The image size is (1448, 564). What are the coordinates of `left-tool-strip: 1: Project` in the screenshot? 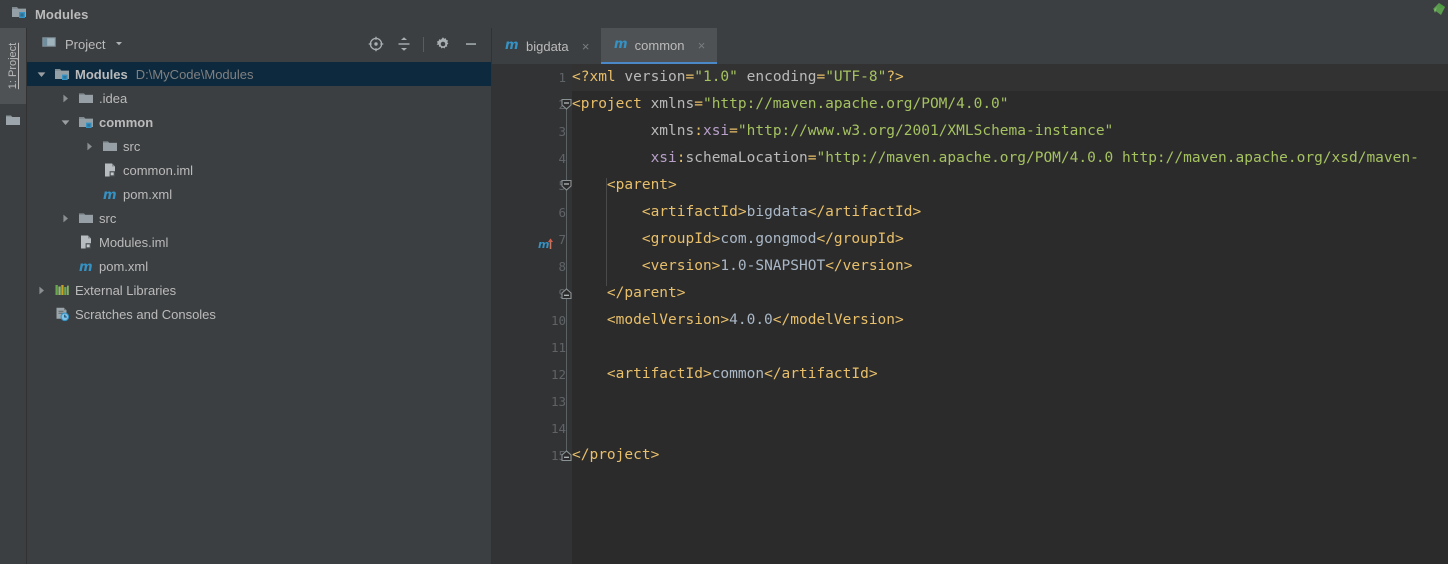 It's located at (13, 296).